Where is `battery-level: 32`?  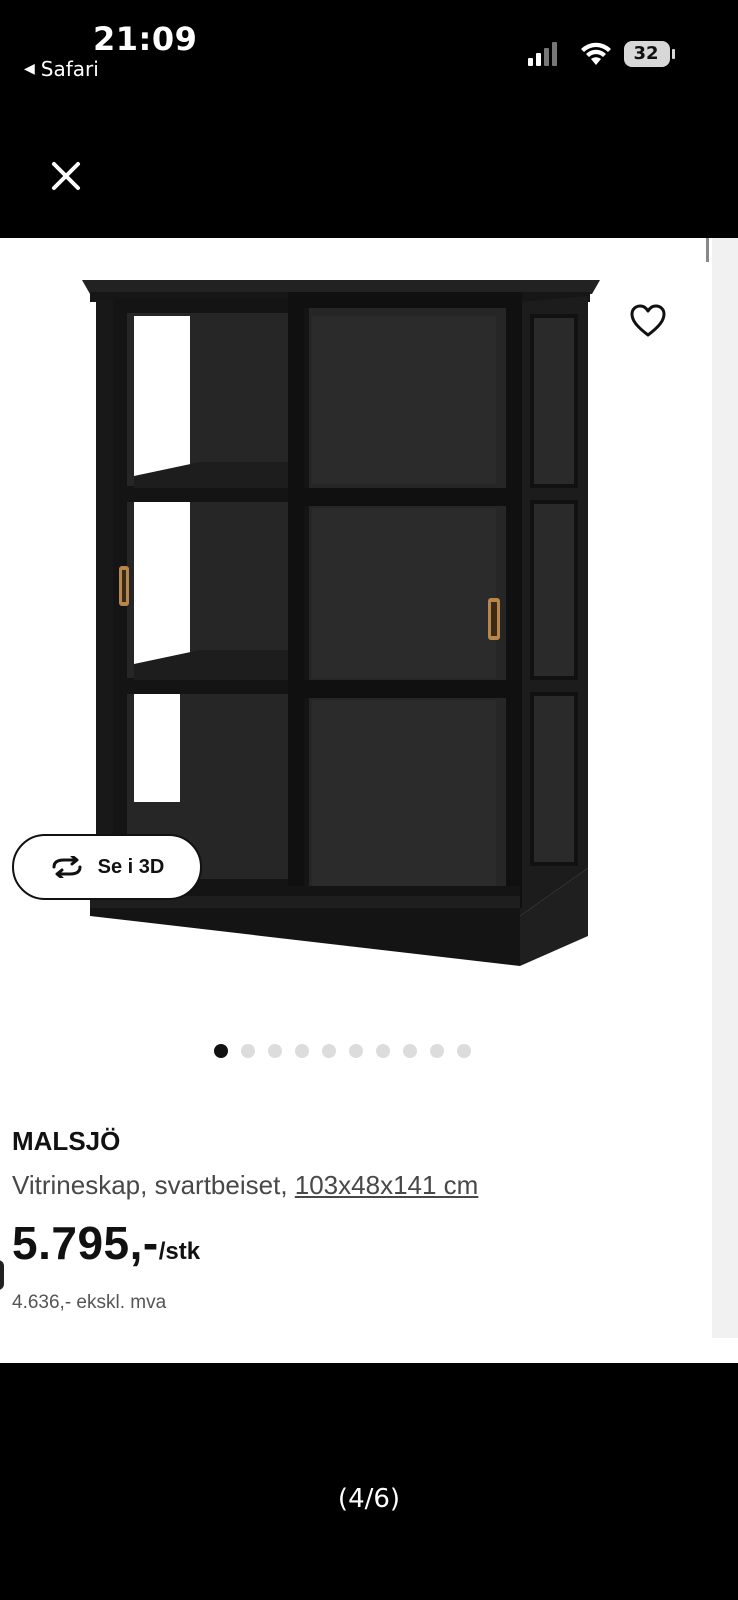
battery-level: 32 is located at coordinates (646, 53).